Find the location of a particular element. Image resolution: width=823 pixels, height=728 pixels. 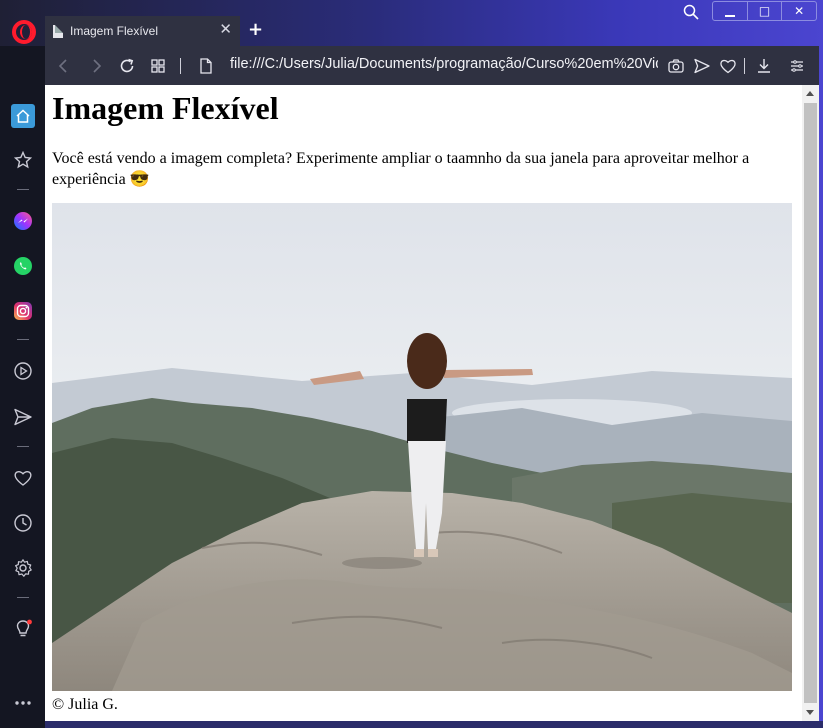

maximize-icon: □ is located at coordinates (764, 11).